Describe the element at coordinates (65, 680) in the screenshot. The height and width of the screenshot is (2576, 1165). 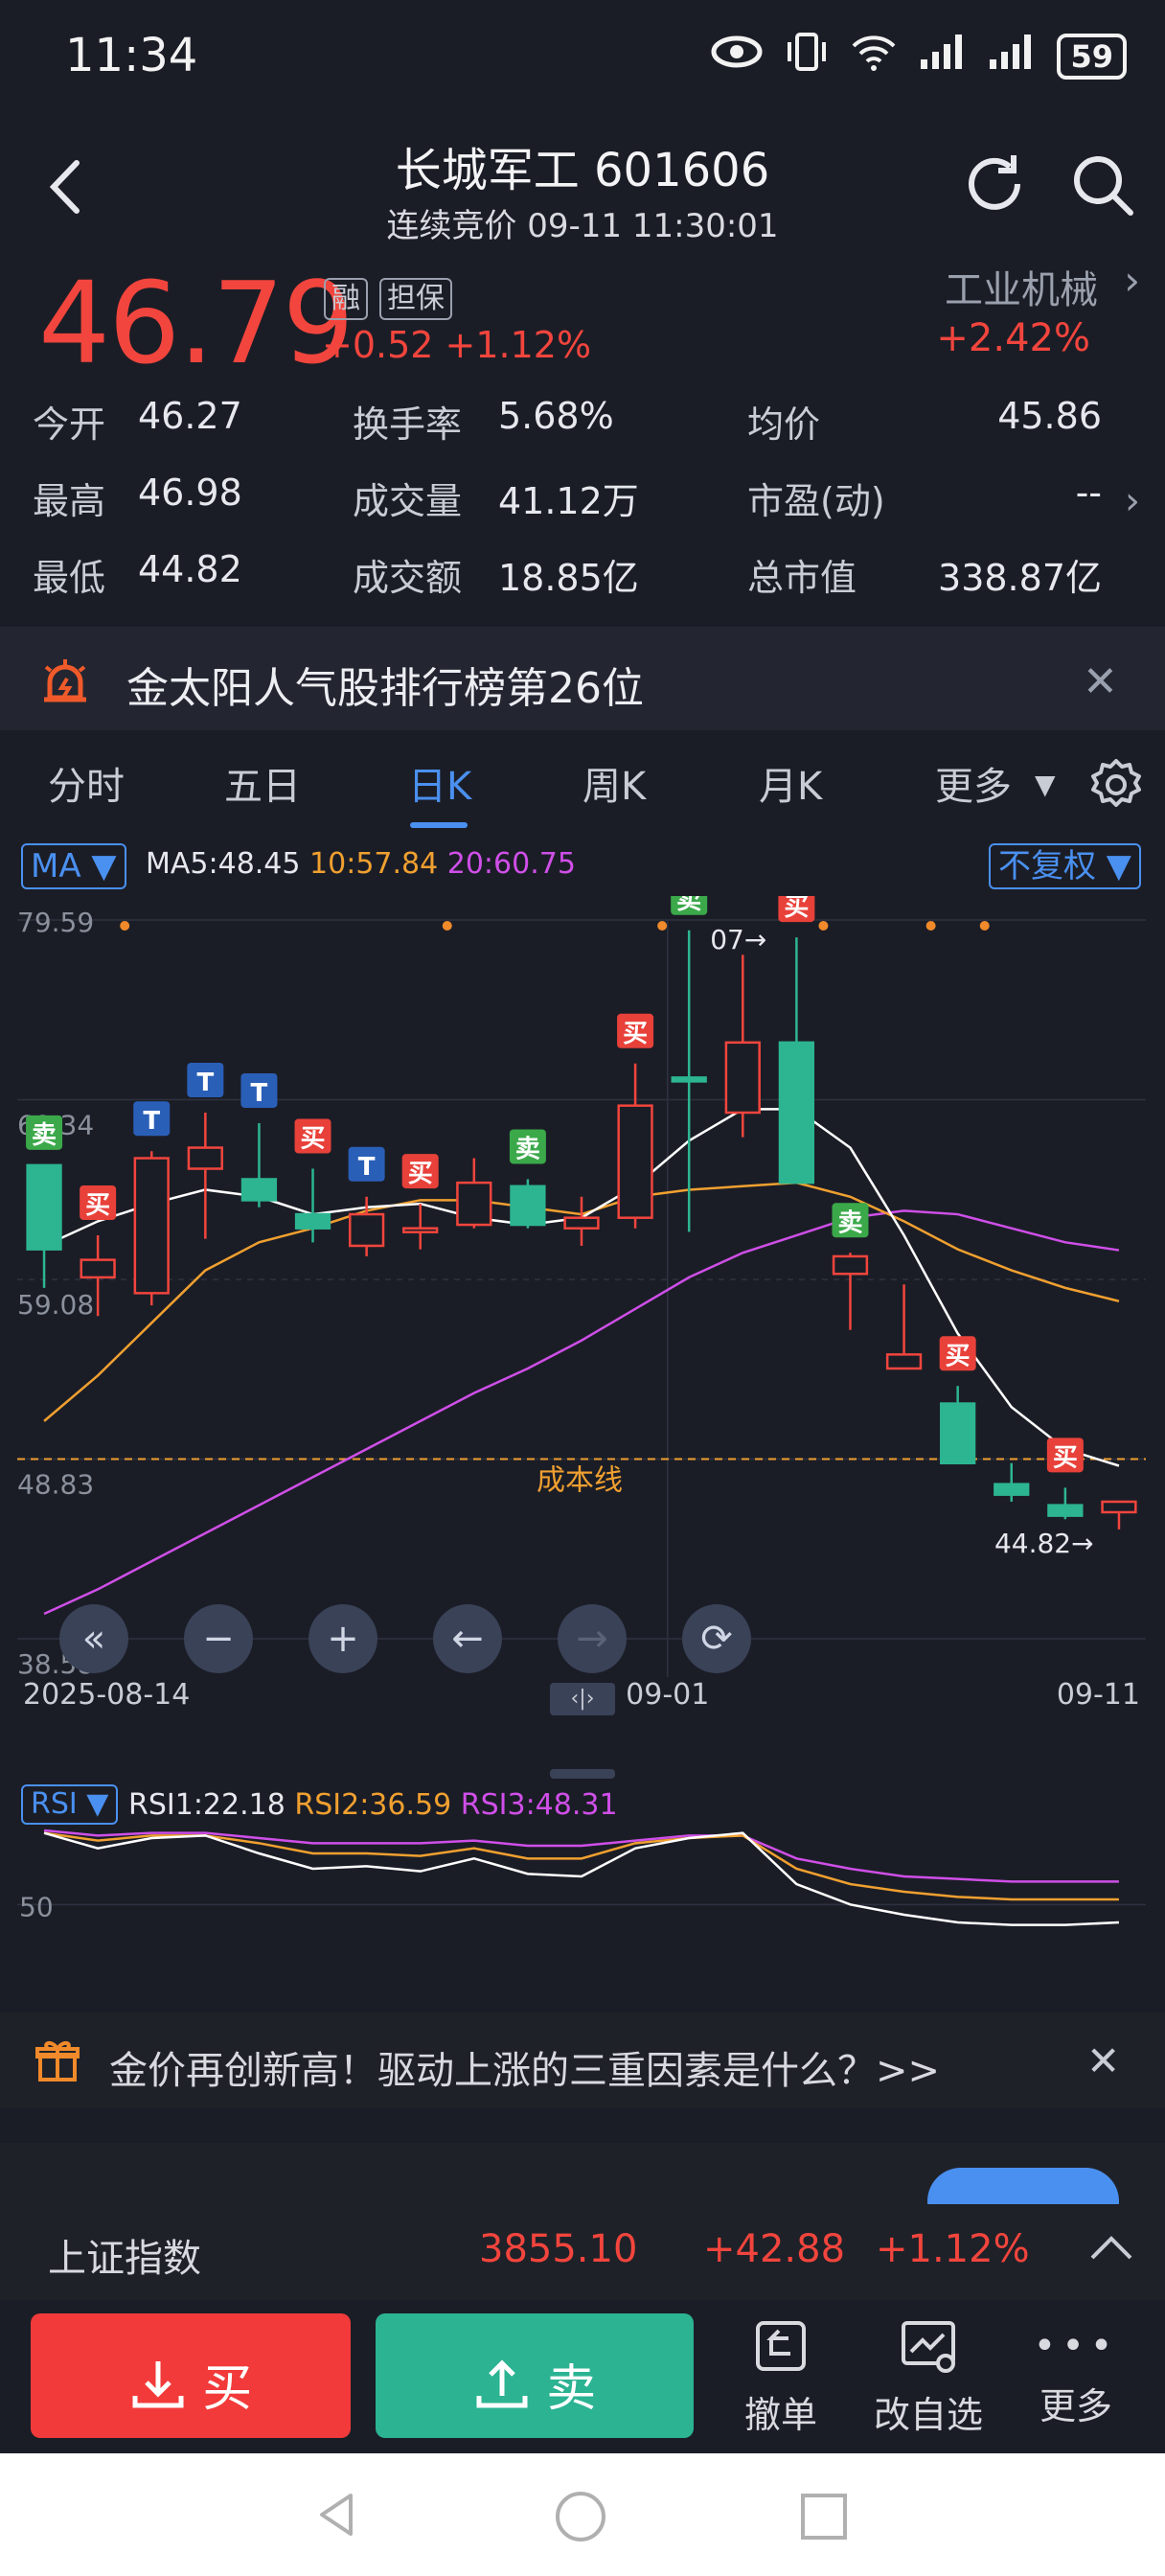
I see `alarm-icon` at that location.